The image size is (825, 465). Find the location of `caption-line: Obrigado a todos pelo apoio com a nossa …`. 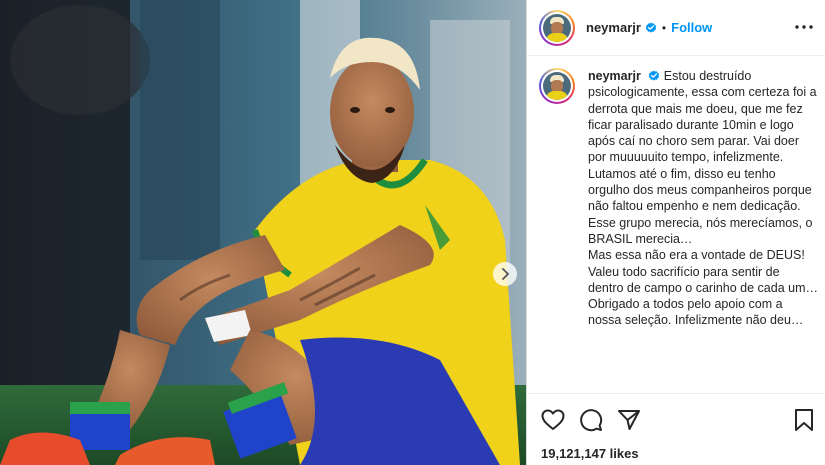

caption-line: Obrigado a todos pelo apoio com a nossa … is located at coordinates (696, 312).